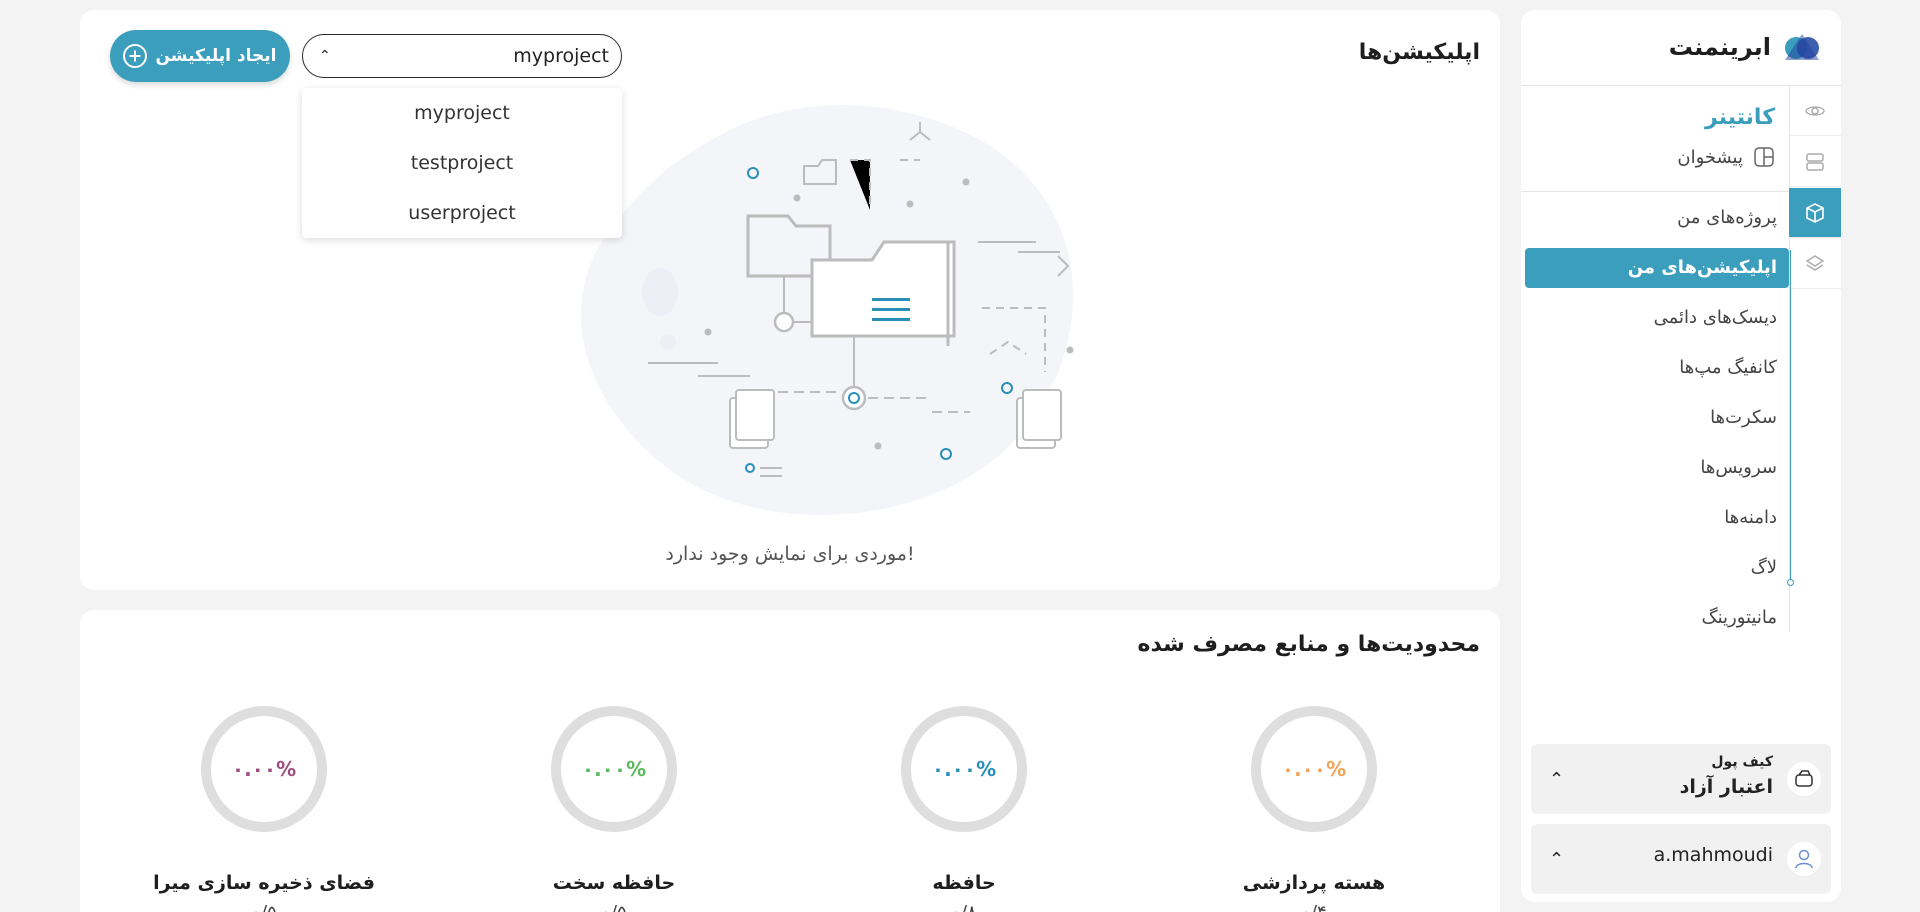  I want to click on avatar, so click(1804, 859).